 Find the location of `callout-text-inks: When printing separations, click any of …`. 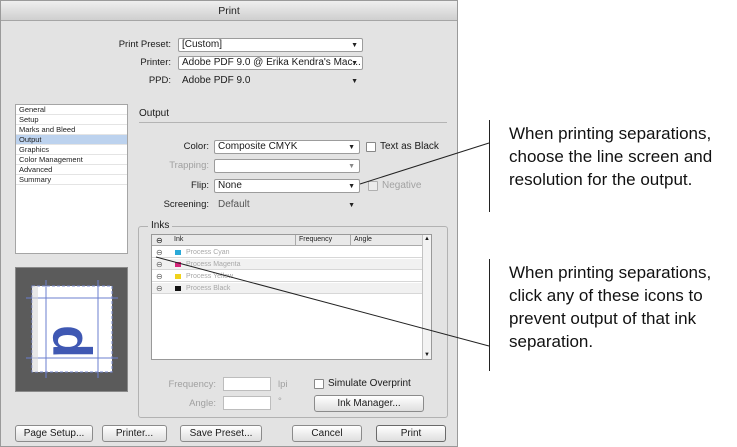

callout-text-inks: When printing separations, click any of … is located at coordinates (610, 307).